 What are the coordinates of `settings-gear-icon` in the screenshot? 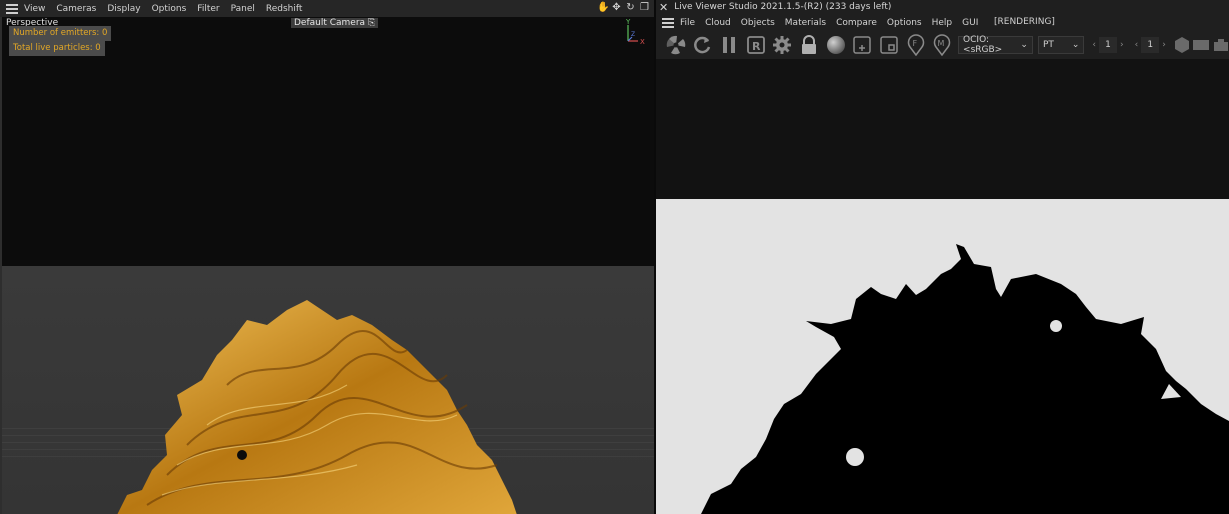 It's located at (783, 45).